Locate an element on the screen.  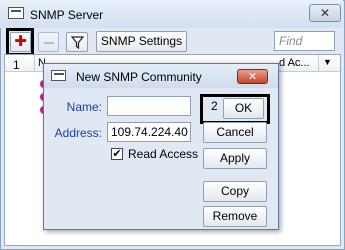
remove-button: Remove is located at coordinates (235, 216).